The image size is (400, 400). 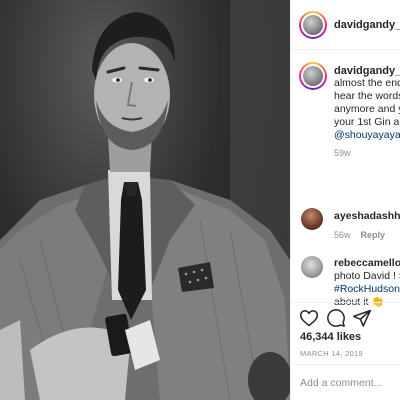 I want to click on comment-2-username-line: rebeccamellorr, so click(x=367, y=263).